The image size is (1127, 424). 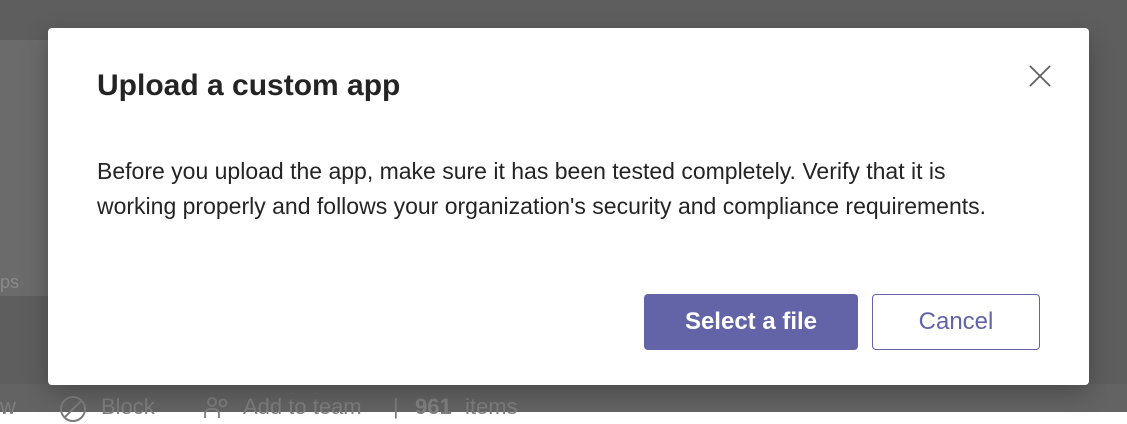 What do you see at coordinates (217, 409) in the screenshot?
I see `people-add-icon` at bounding box center [217, 409].